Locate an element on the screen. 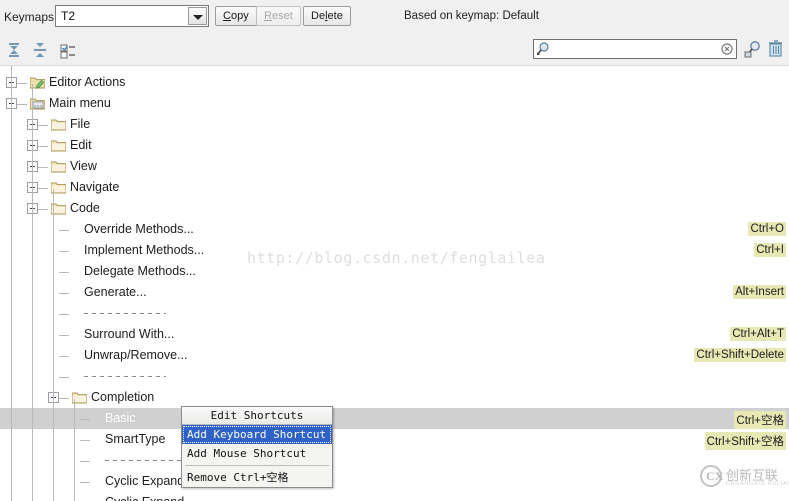 Image resolution: width=789 pixels, height=501 pixels. logo-mark-text: CX is located at coordinates (715, 476).